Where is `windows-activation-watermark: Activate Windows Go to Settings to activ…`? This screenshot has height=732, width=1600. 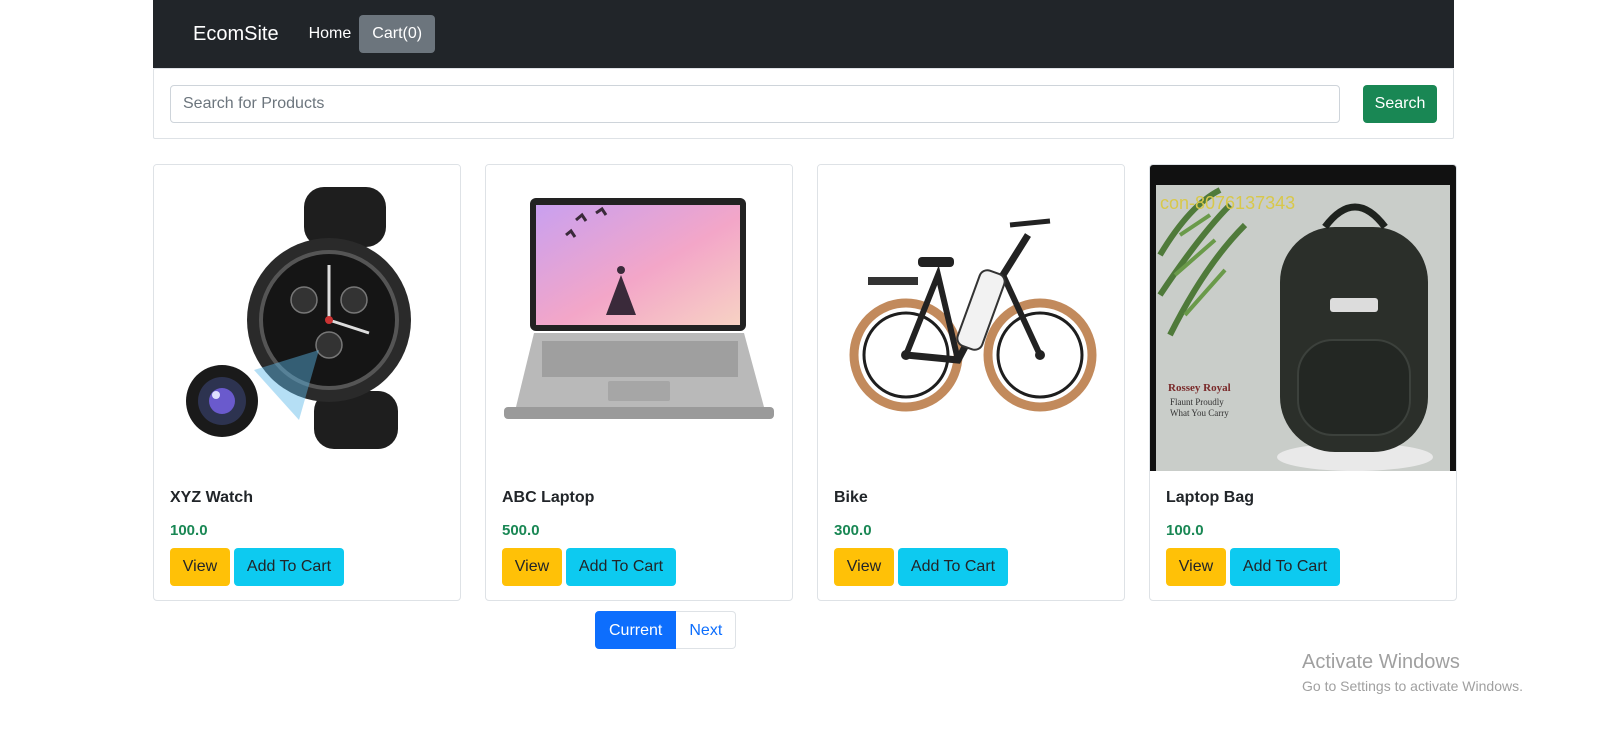
windows-activation-watermark: Activate Windows Go to Settings to activ… is located at coordinates (1412, 672).